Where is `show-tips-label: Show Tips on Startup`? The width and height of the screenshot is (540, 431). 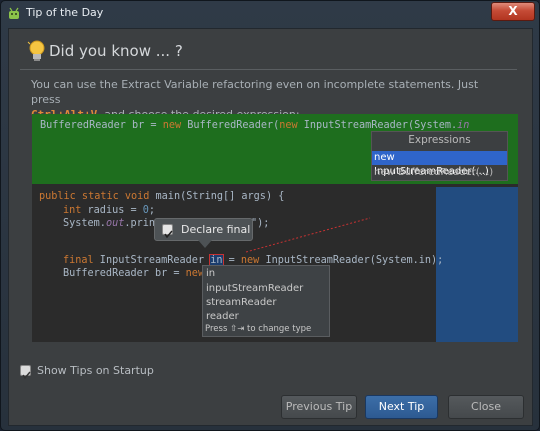 show-tips-label: Show Tips on Startup is located at coordinates (95, 370).